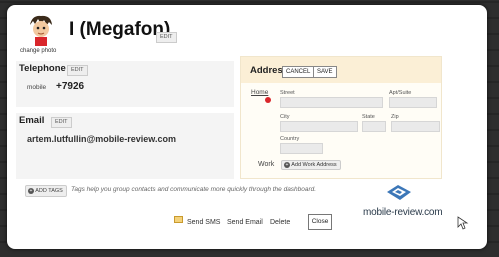 This screenshot has height=257, width=499. What do you see at coordinates (341, 70) in the screenshot?
I see `address-header: Address CANCEL SAVE` at bounding box center [341, 70].